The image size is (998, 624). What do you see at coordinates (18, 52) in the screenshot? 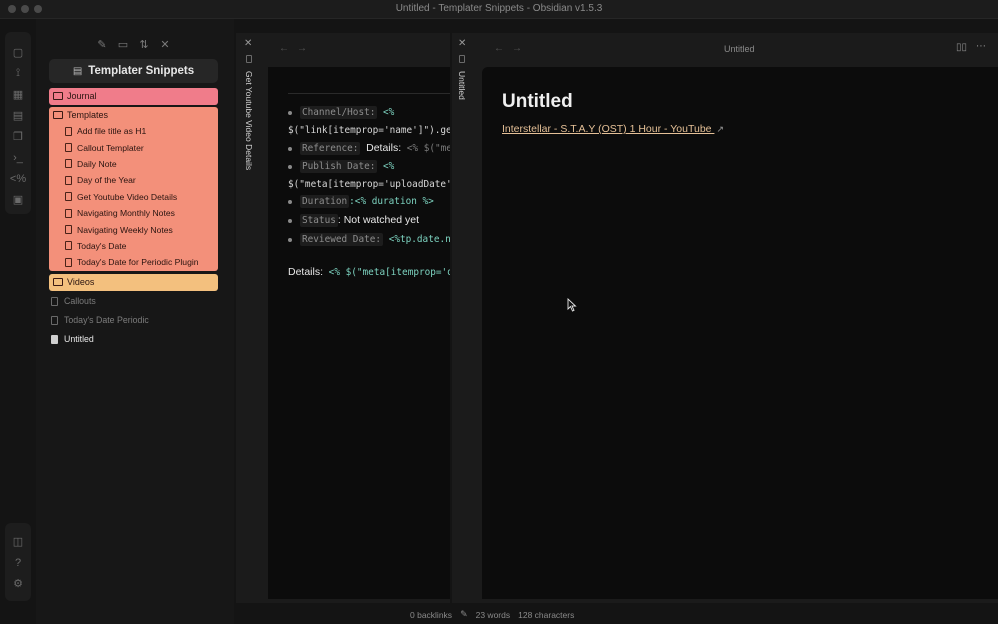
I see `files-icon: ▢` at bounding box center [18, 52].